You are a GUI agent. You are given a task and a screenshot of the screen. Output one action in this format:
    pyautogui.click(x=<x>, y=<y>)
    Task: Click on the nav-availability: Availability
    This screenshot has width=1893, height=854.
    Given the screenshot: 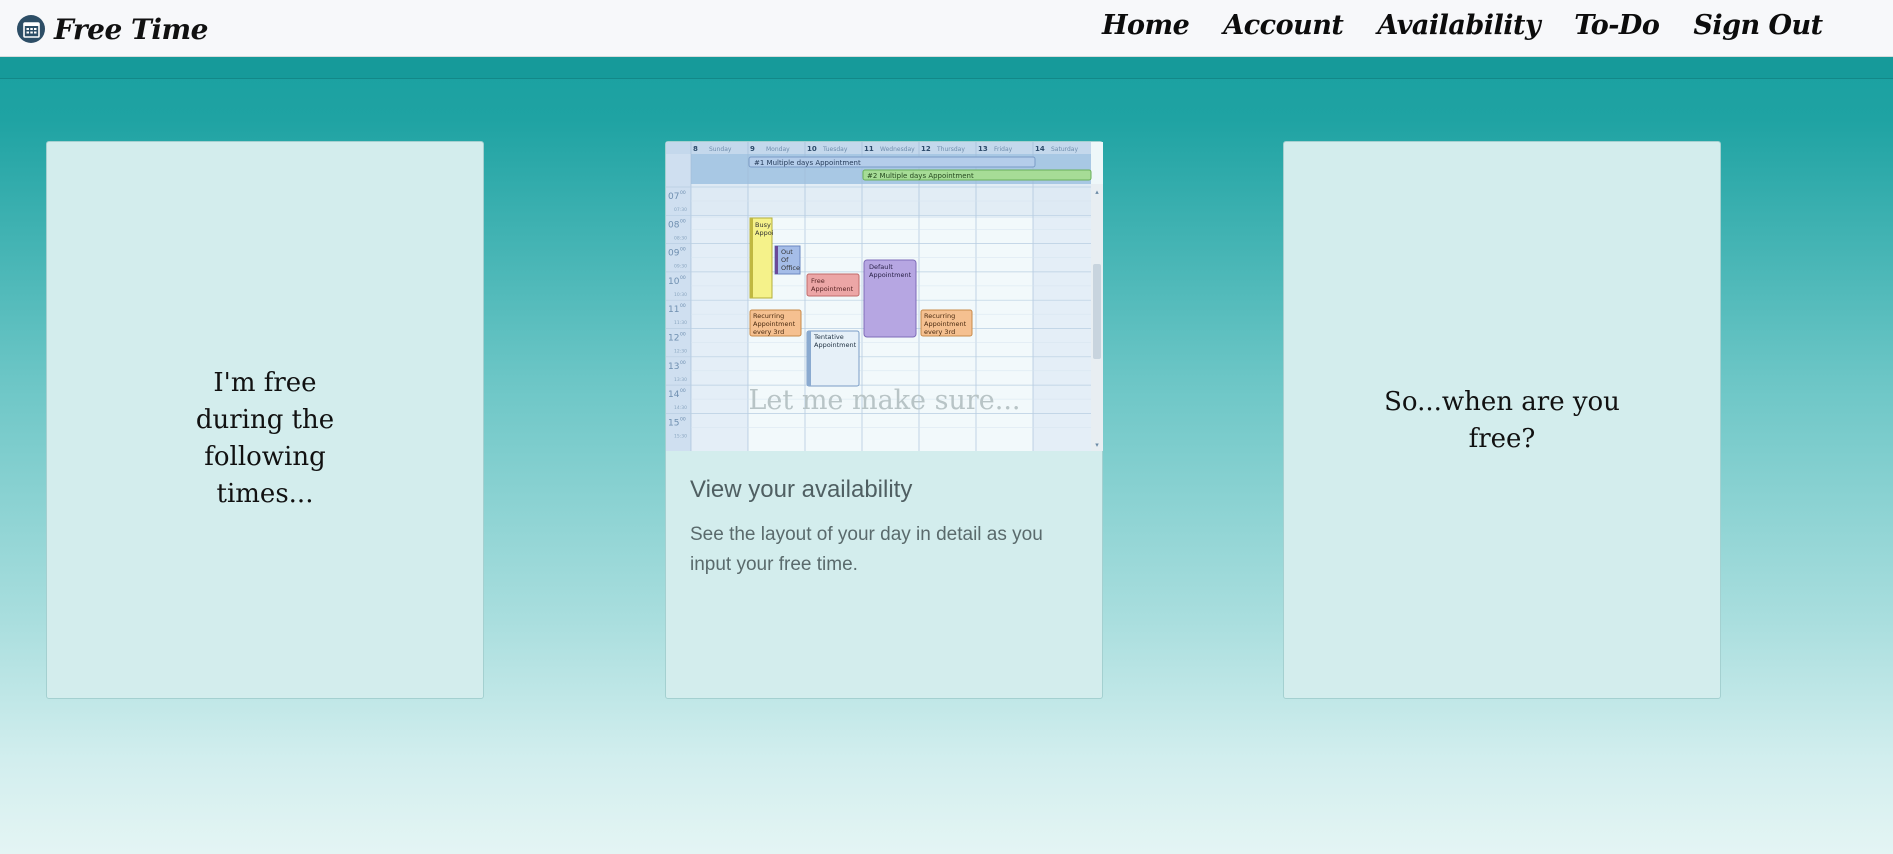 What is the action you would take?
    pyautogui.click(x=1458, y=25)
    